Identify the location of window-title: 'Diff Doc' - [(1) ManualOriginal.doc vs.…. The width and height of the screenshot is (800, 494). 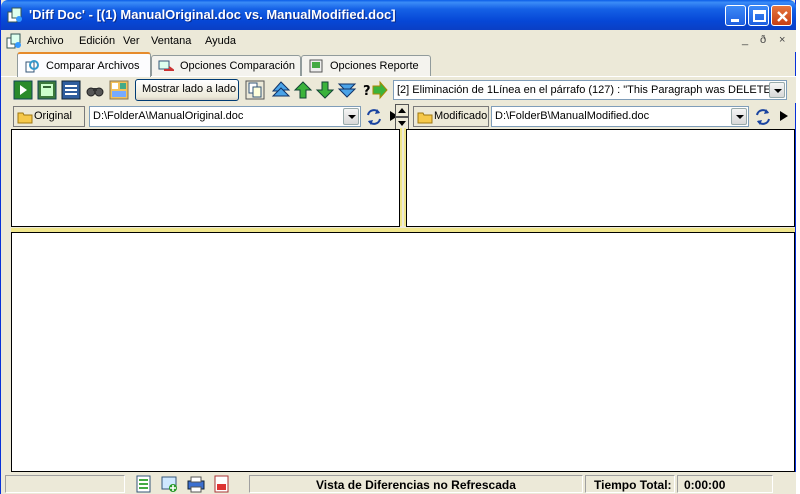
(212, 14).